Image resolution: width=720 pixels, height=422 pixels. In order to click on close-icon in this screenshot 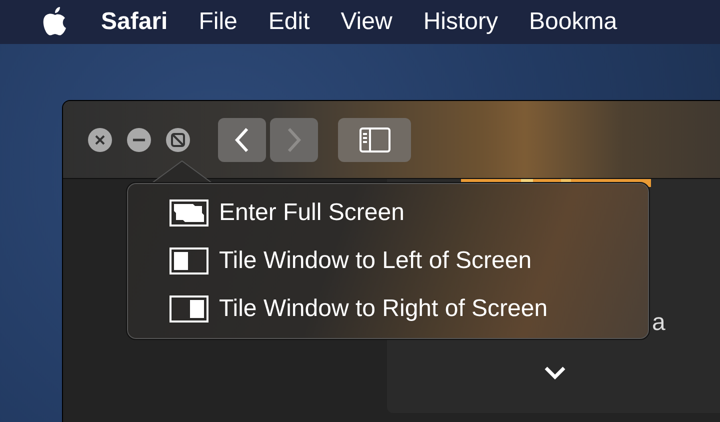, I will do `click(100, 140)`.